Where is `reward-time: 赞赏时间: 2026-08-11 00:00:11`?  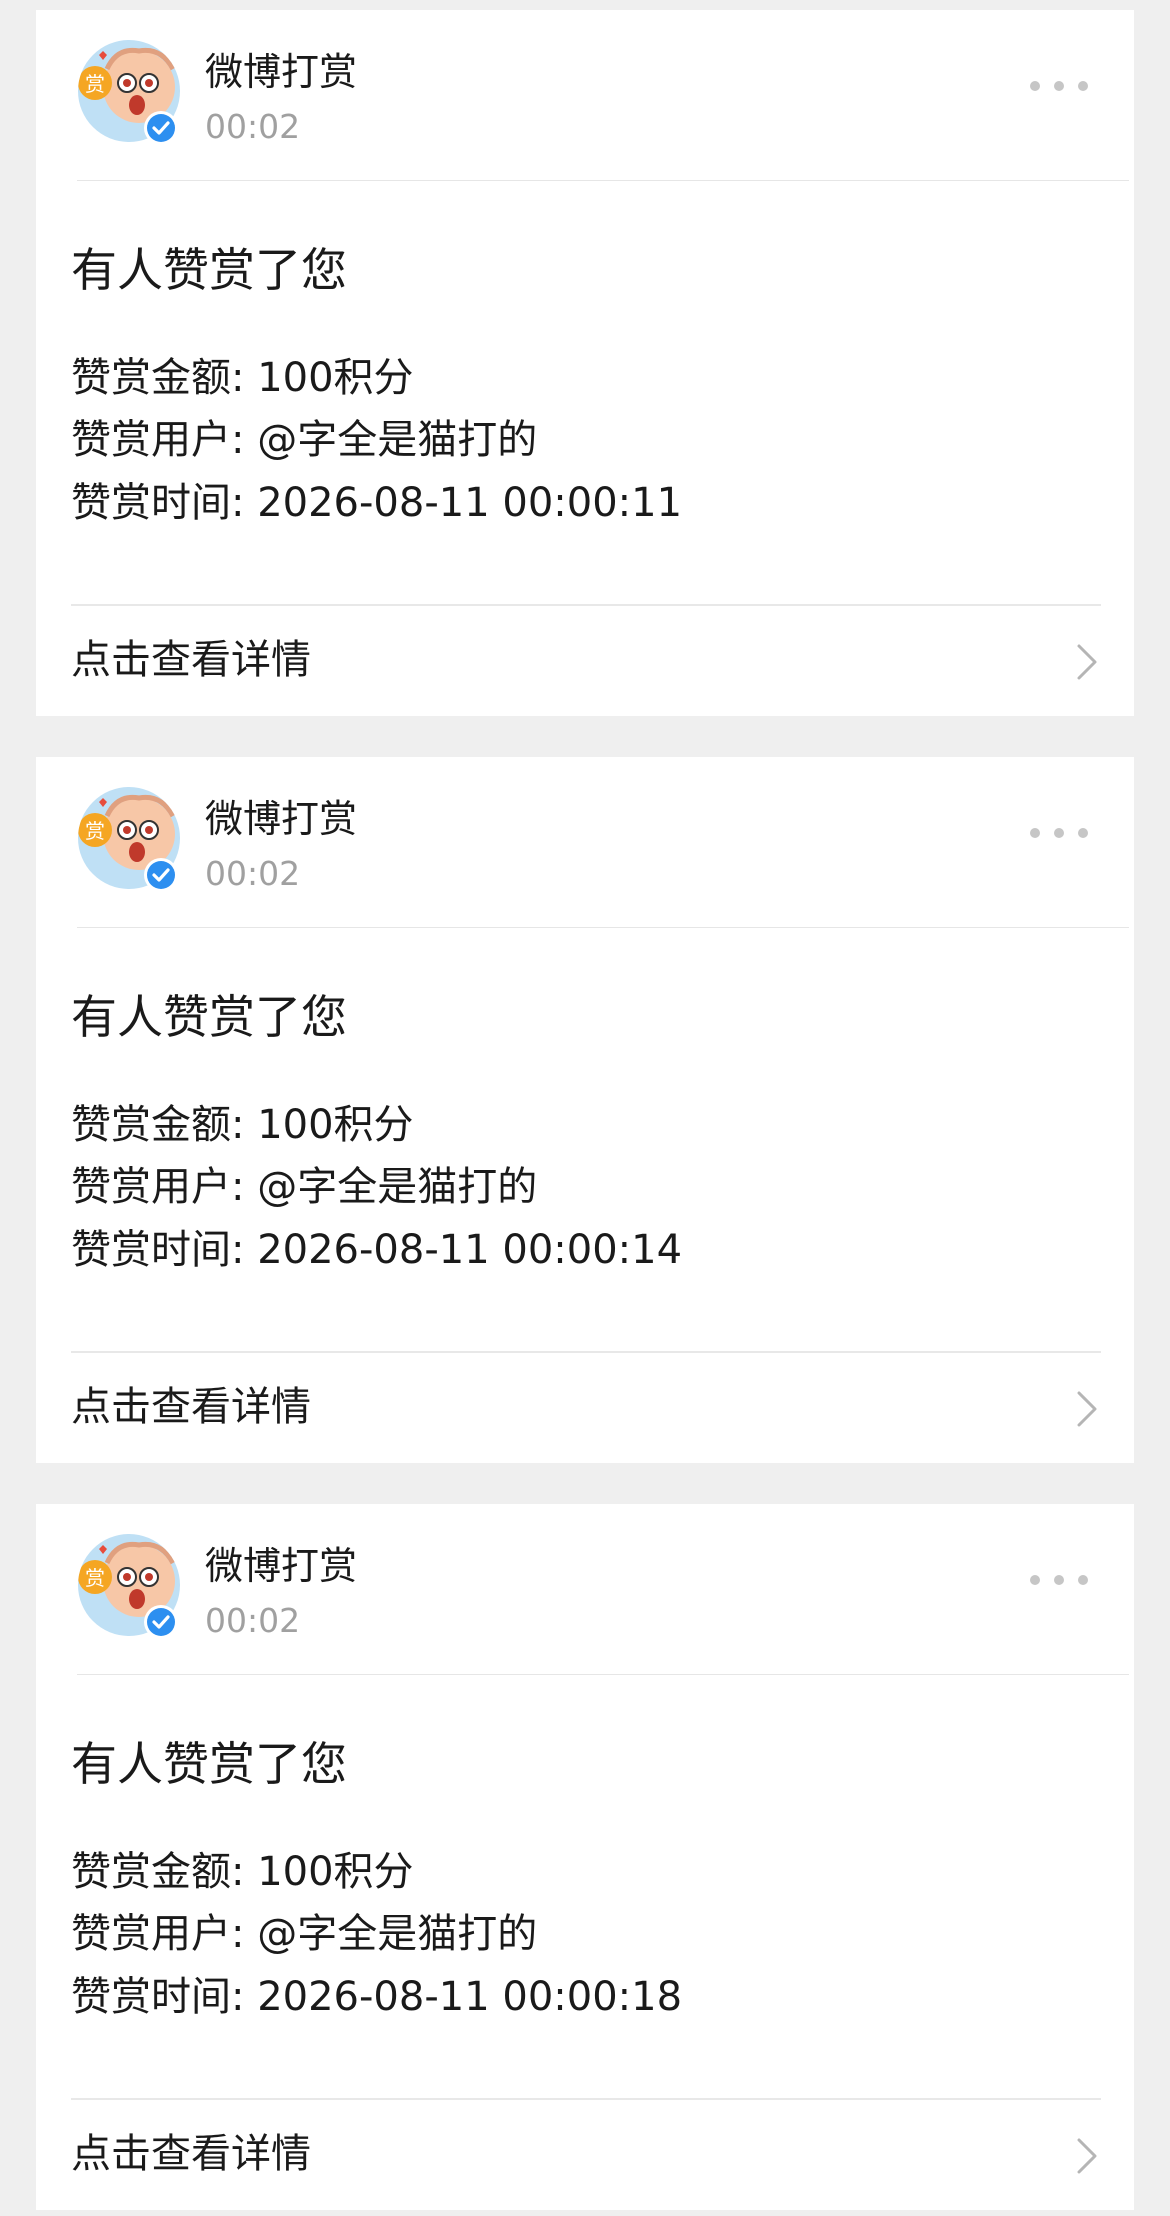
reward-time: 赞赏时间: 2026-08-11 00:00:11 is located at coordinates (377, 503).